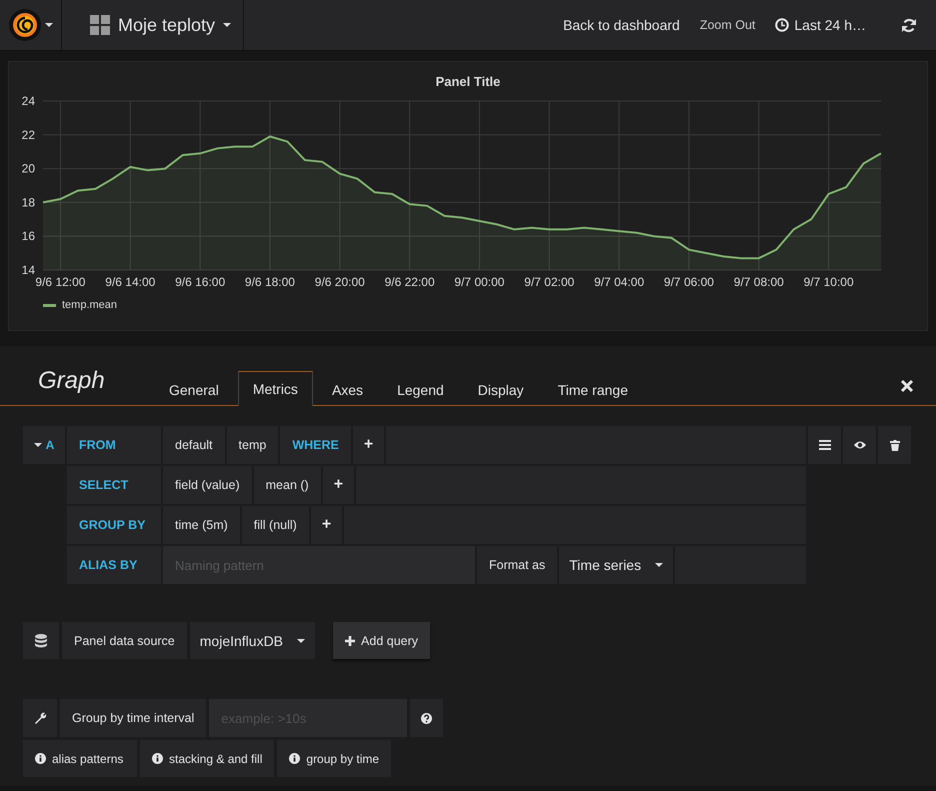 This screenshot has height=791, width=936. What do you see at coordinates (549, 282) in the screenshot?
I see `x-tick-label: 9/7 02:00` at bounding box center [549, 282].